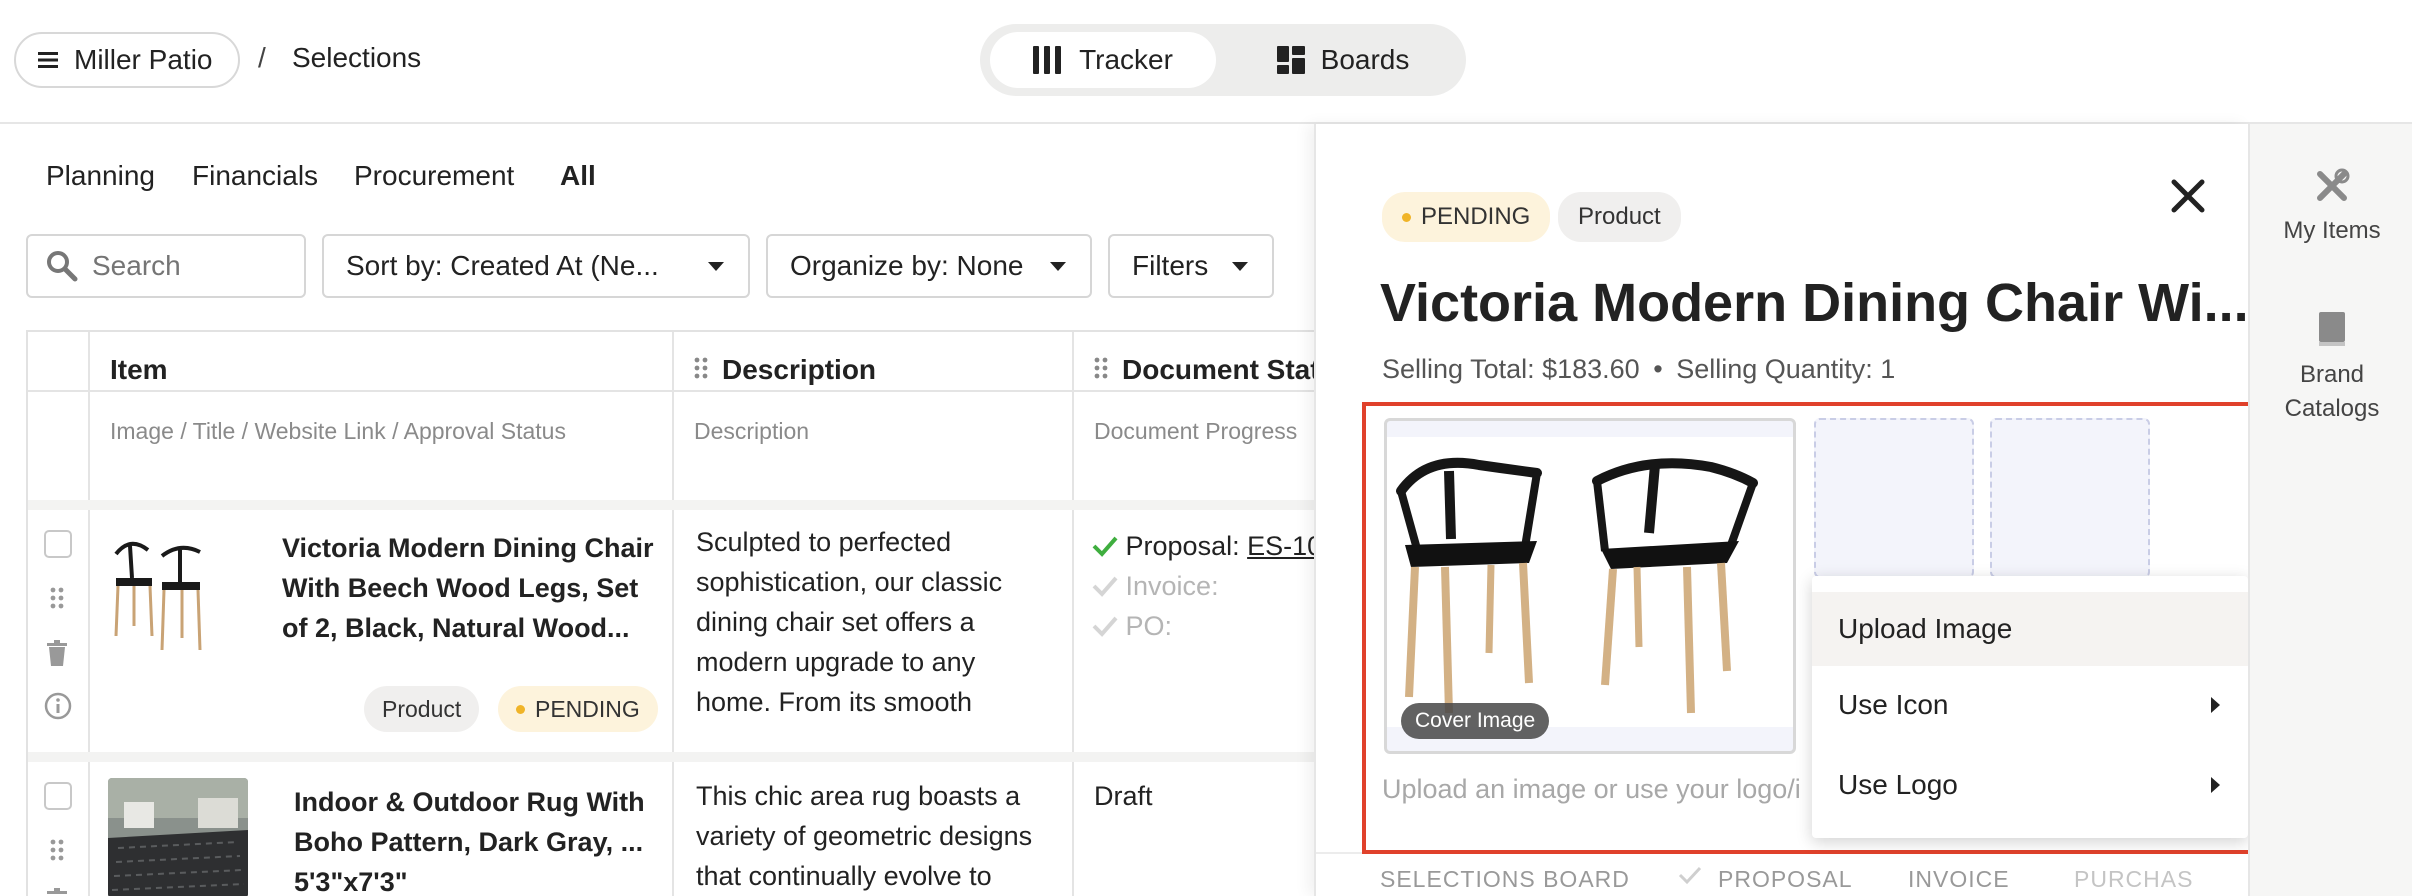  What do you see at coordinates (1505, 879) in the screenshot?
I see `tab-selections-board: SELECTIONS BOARD` at bounding box center [1505, 879].